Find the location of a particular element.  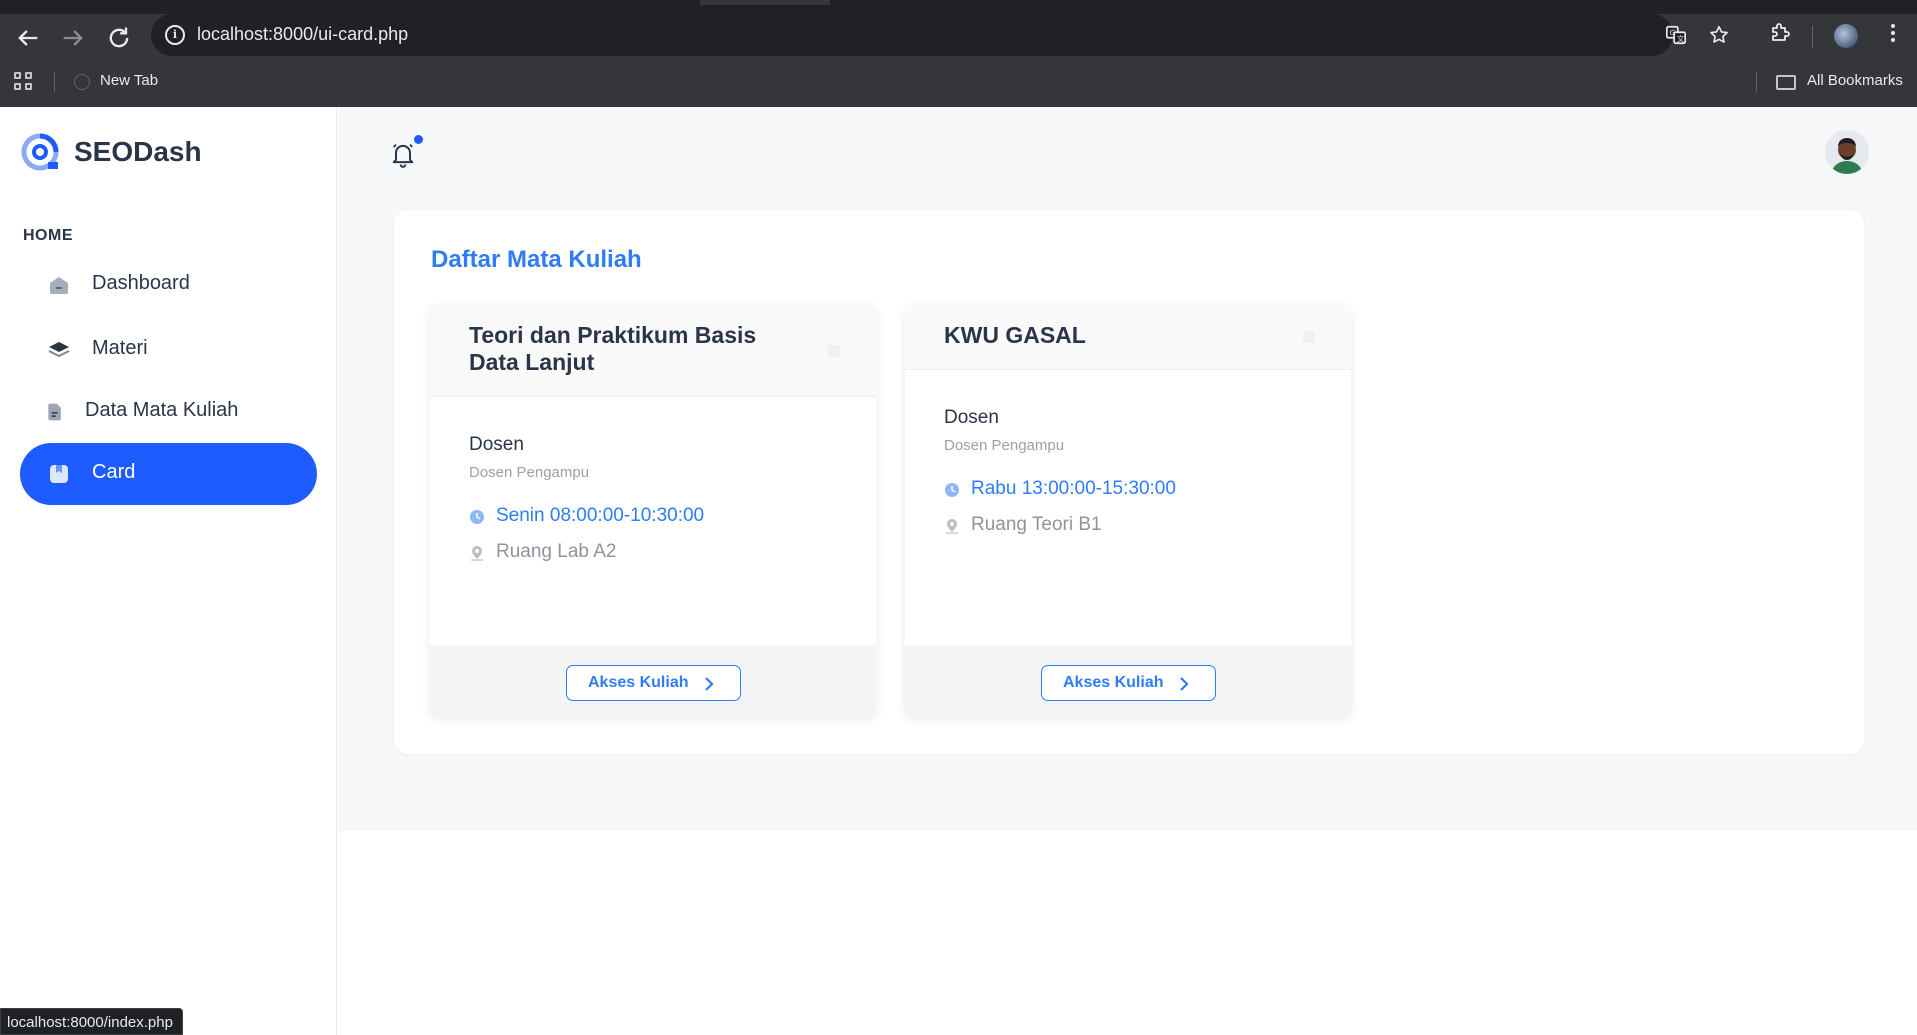

layers-icon is located at coordinates (59, 350).